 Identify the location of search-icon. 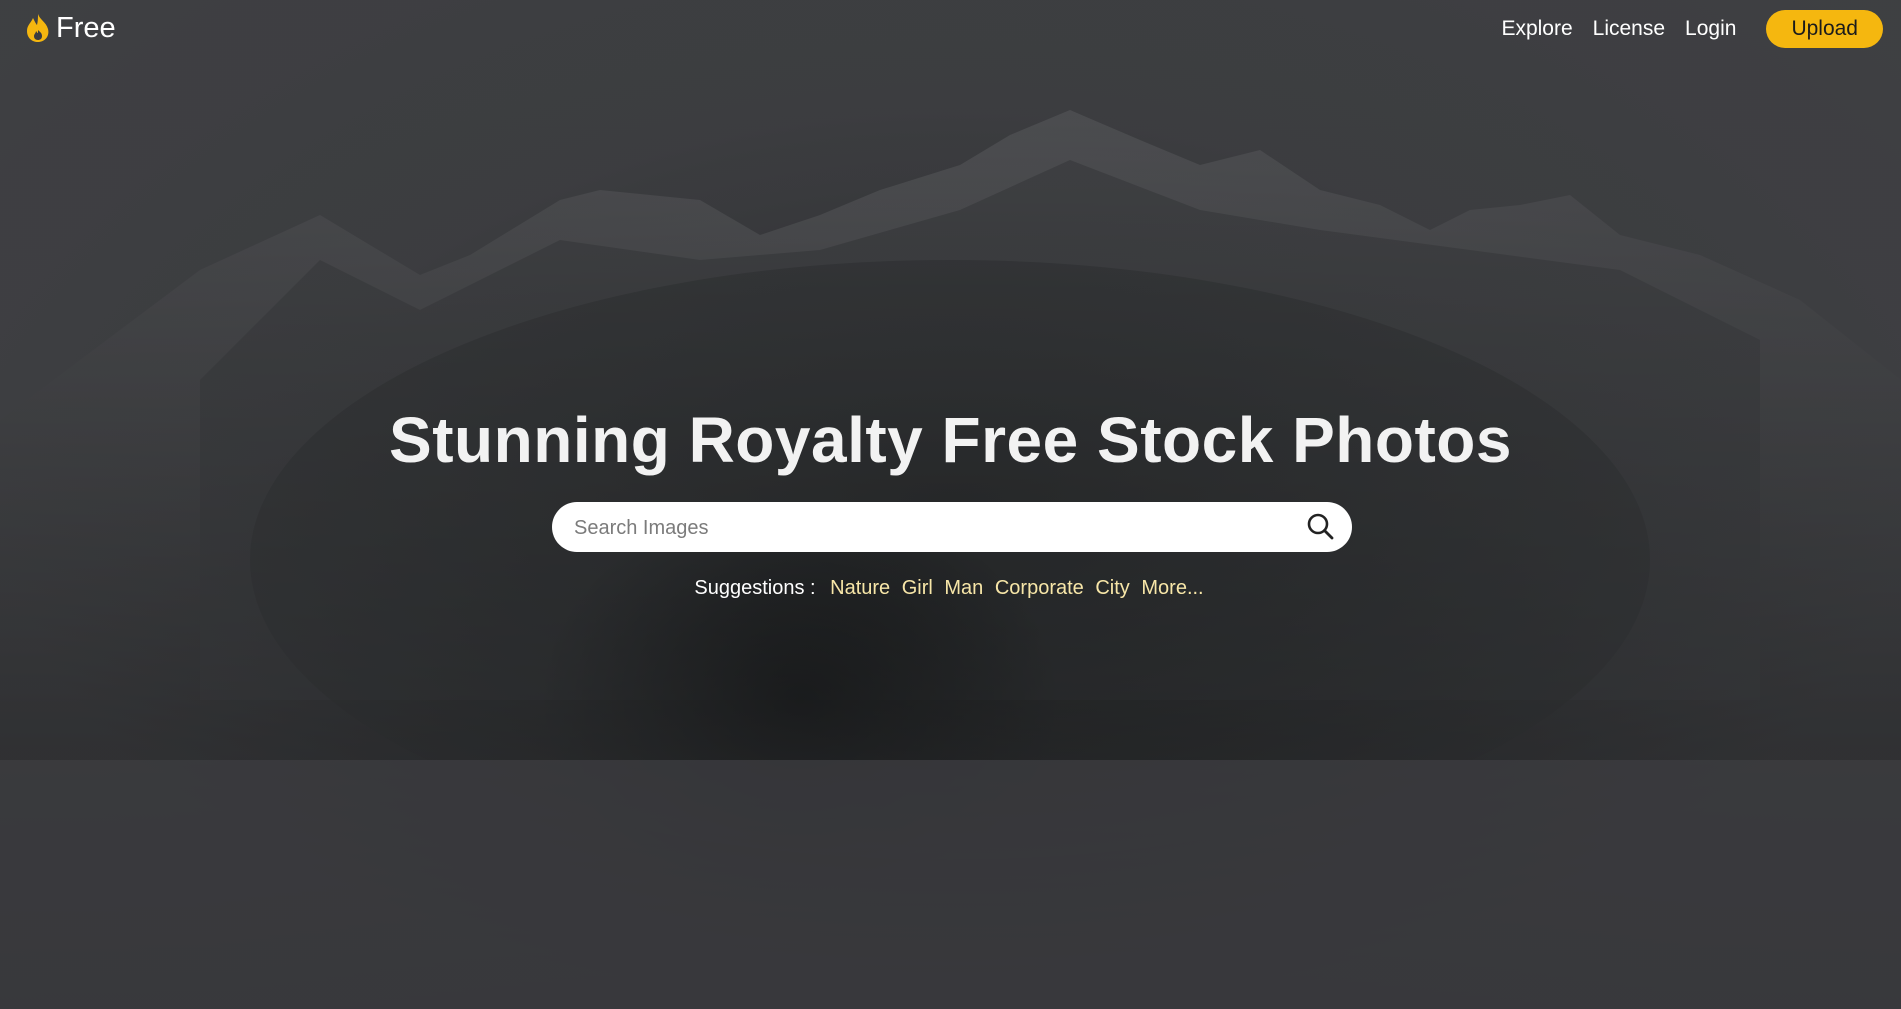
(1320, 526).